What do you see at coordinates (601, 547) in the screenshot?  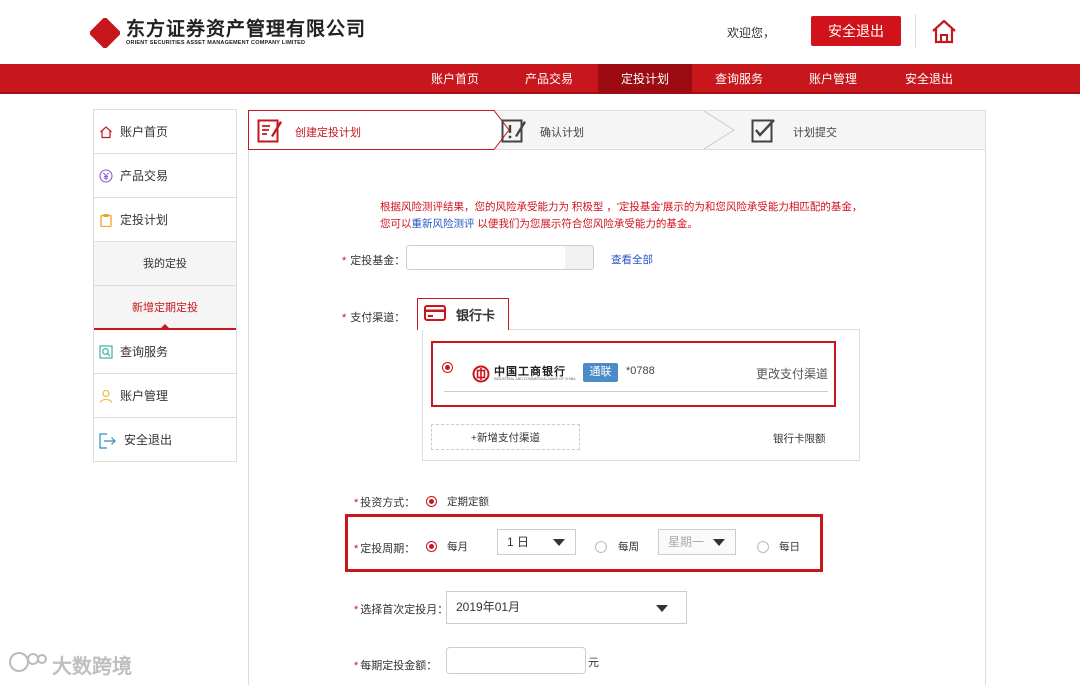 I see `period-weekly-radio` at bounding box center [601, 547].